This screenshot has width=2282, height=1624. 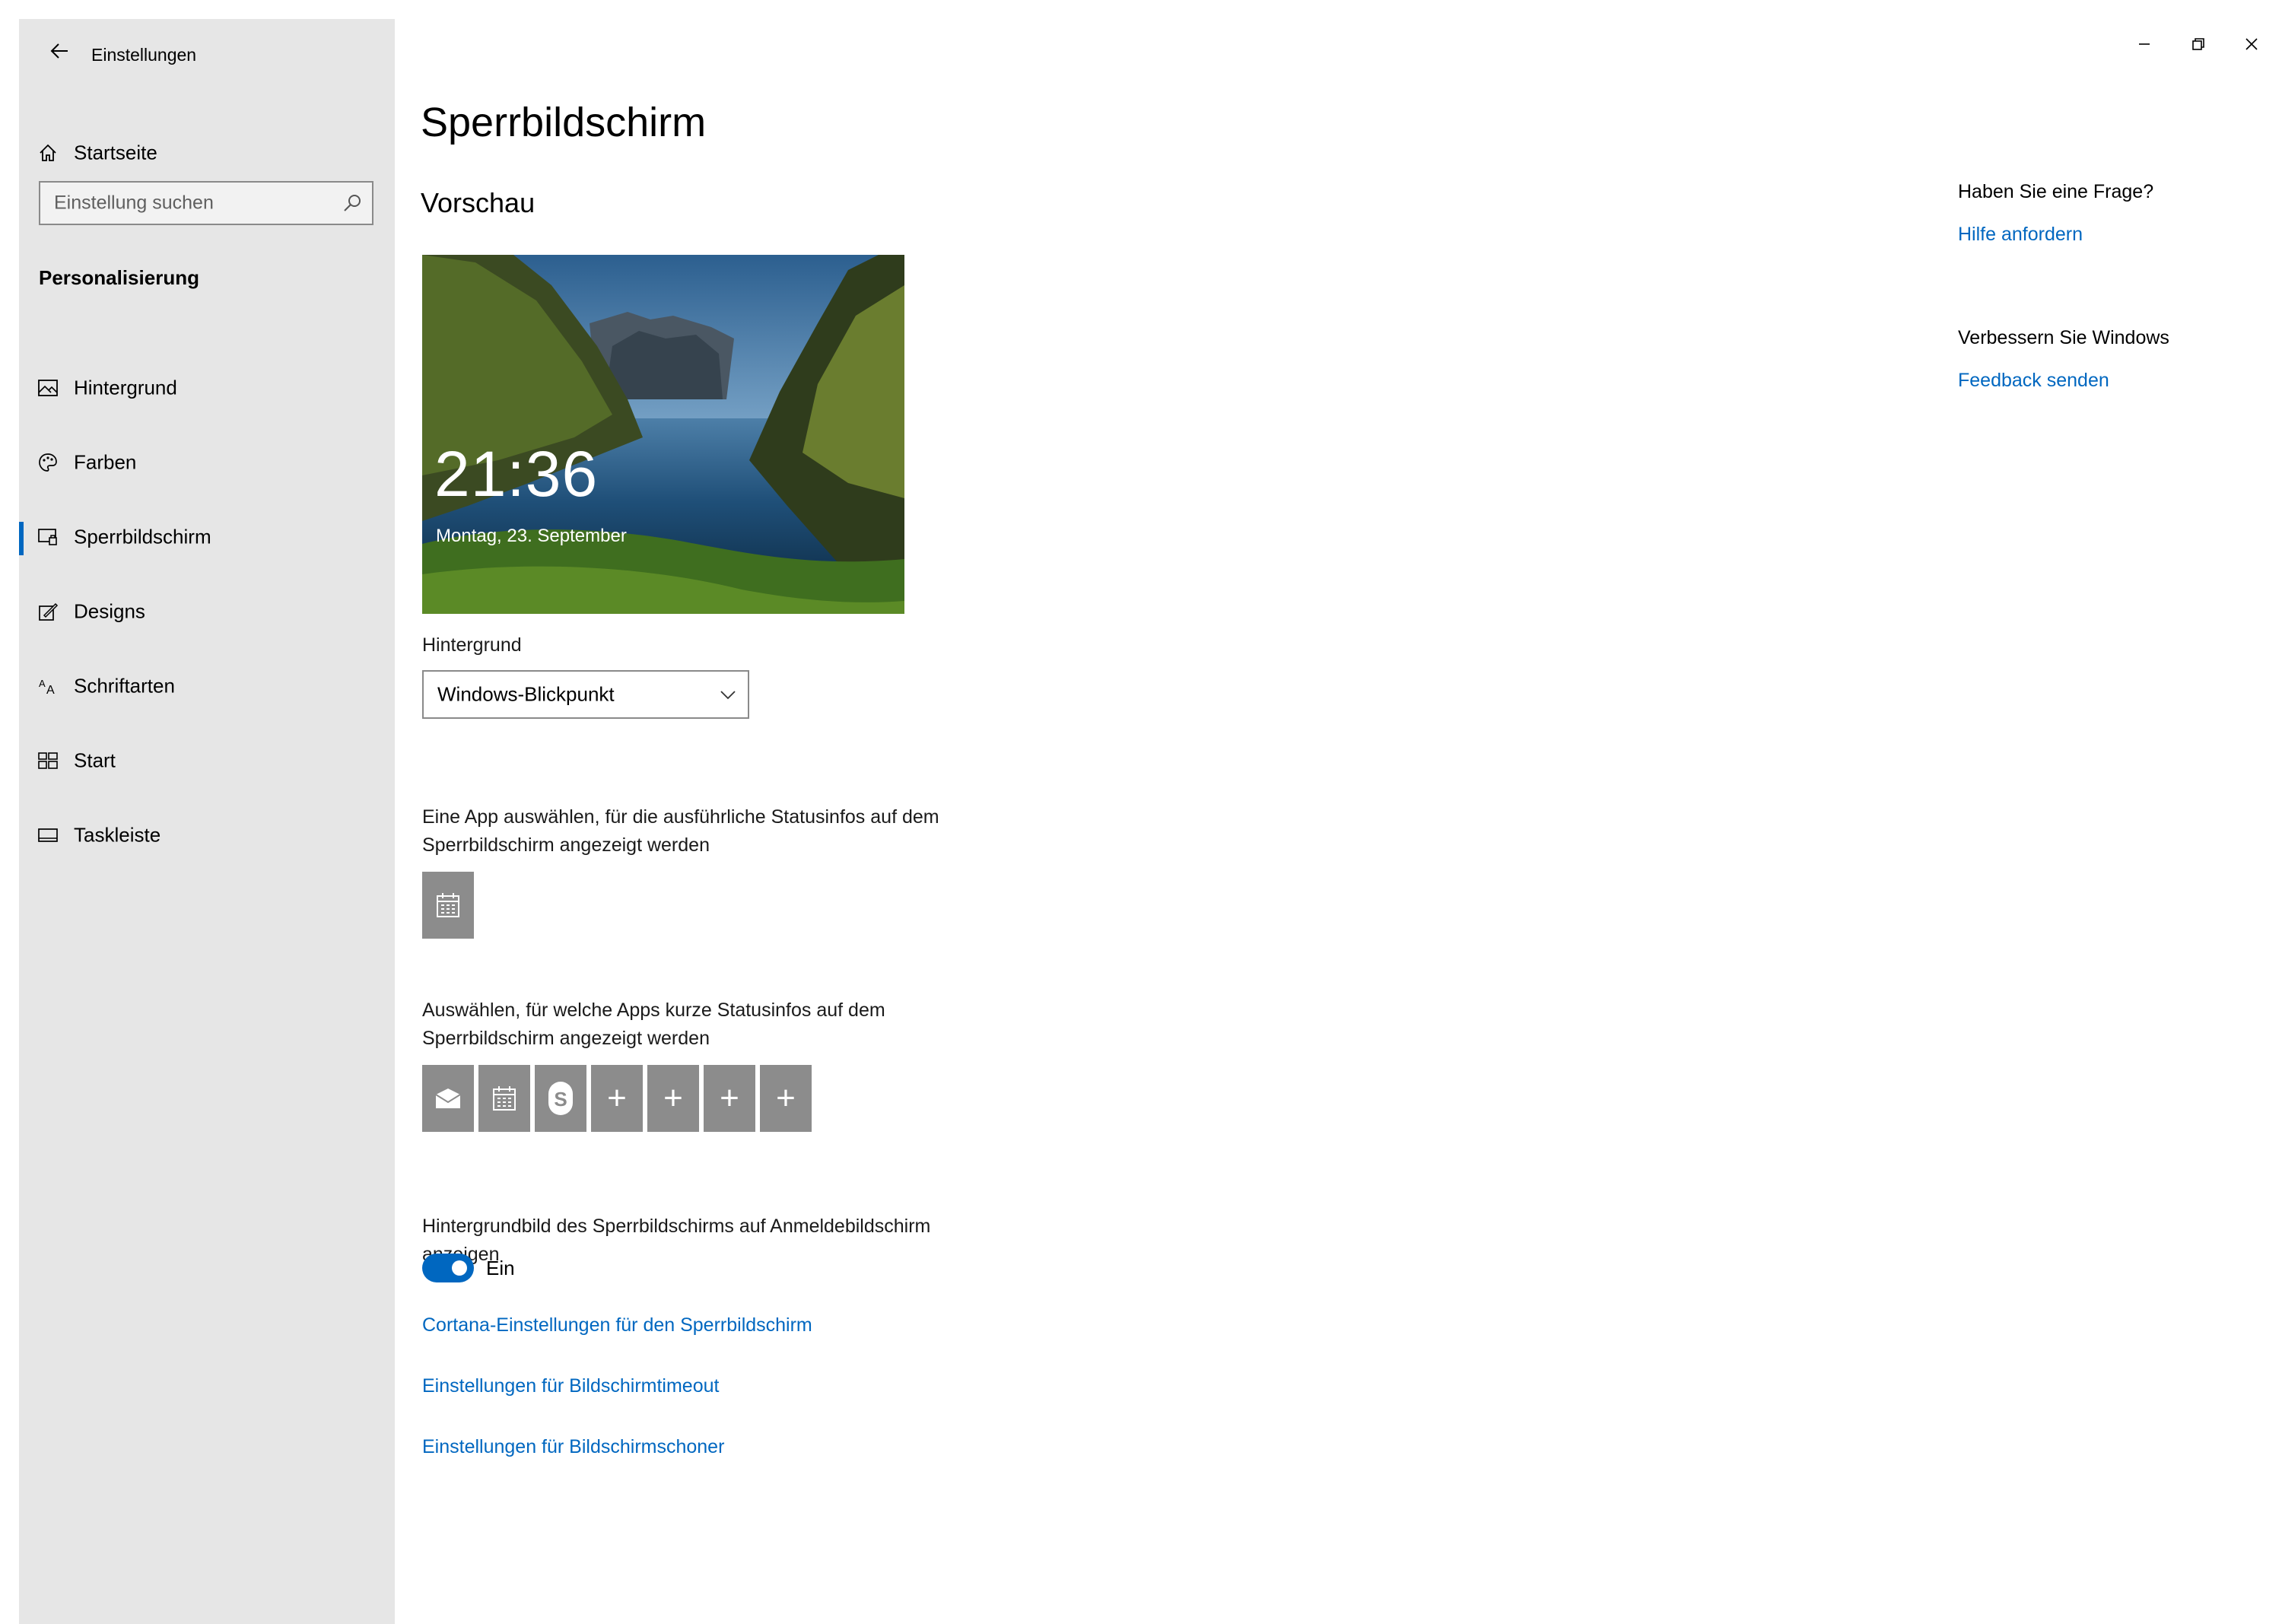 What do you see at coordinates (2021, 235) in the screenshot?
I see `help-link: Hilfe anfordern` at bounding box center [2021, 235].